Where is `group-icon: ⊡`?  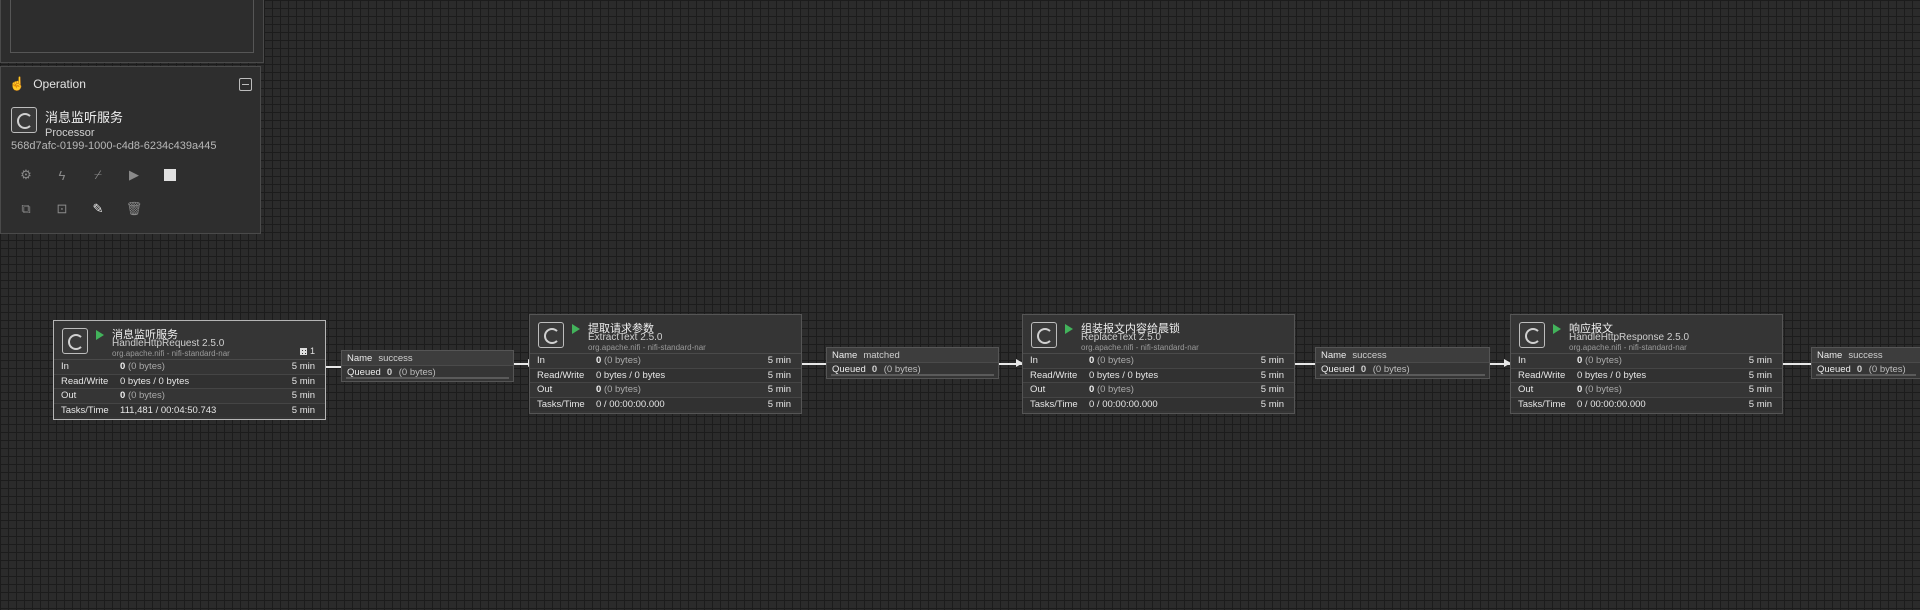
group-icon: ⊡ is located at coordinates (62, 209).